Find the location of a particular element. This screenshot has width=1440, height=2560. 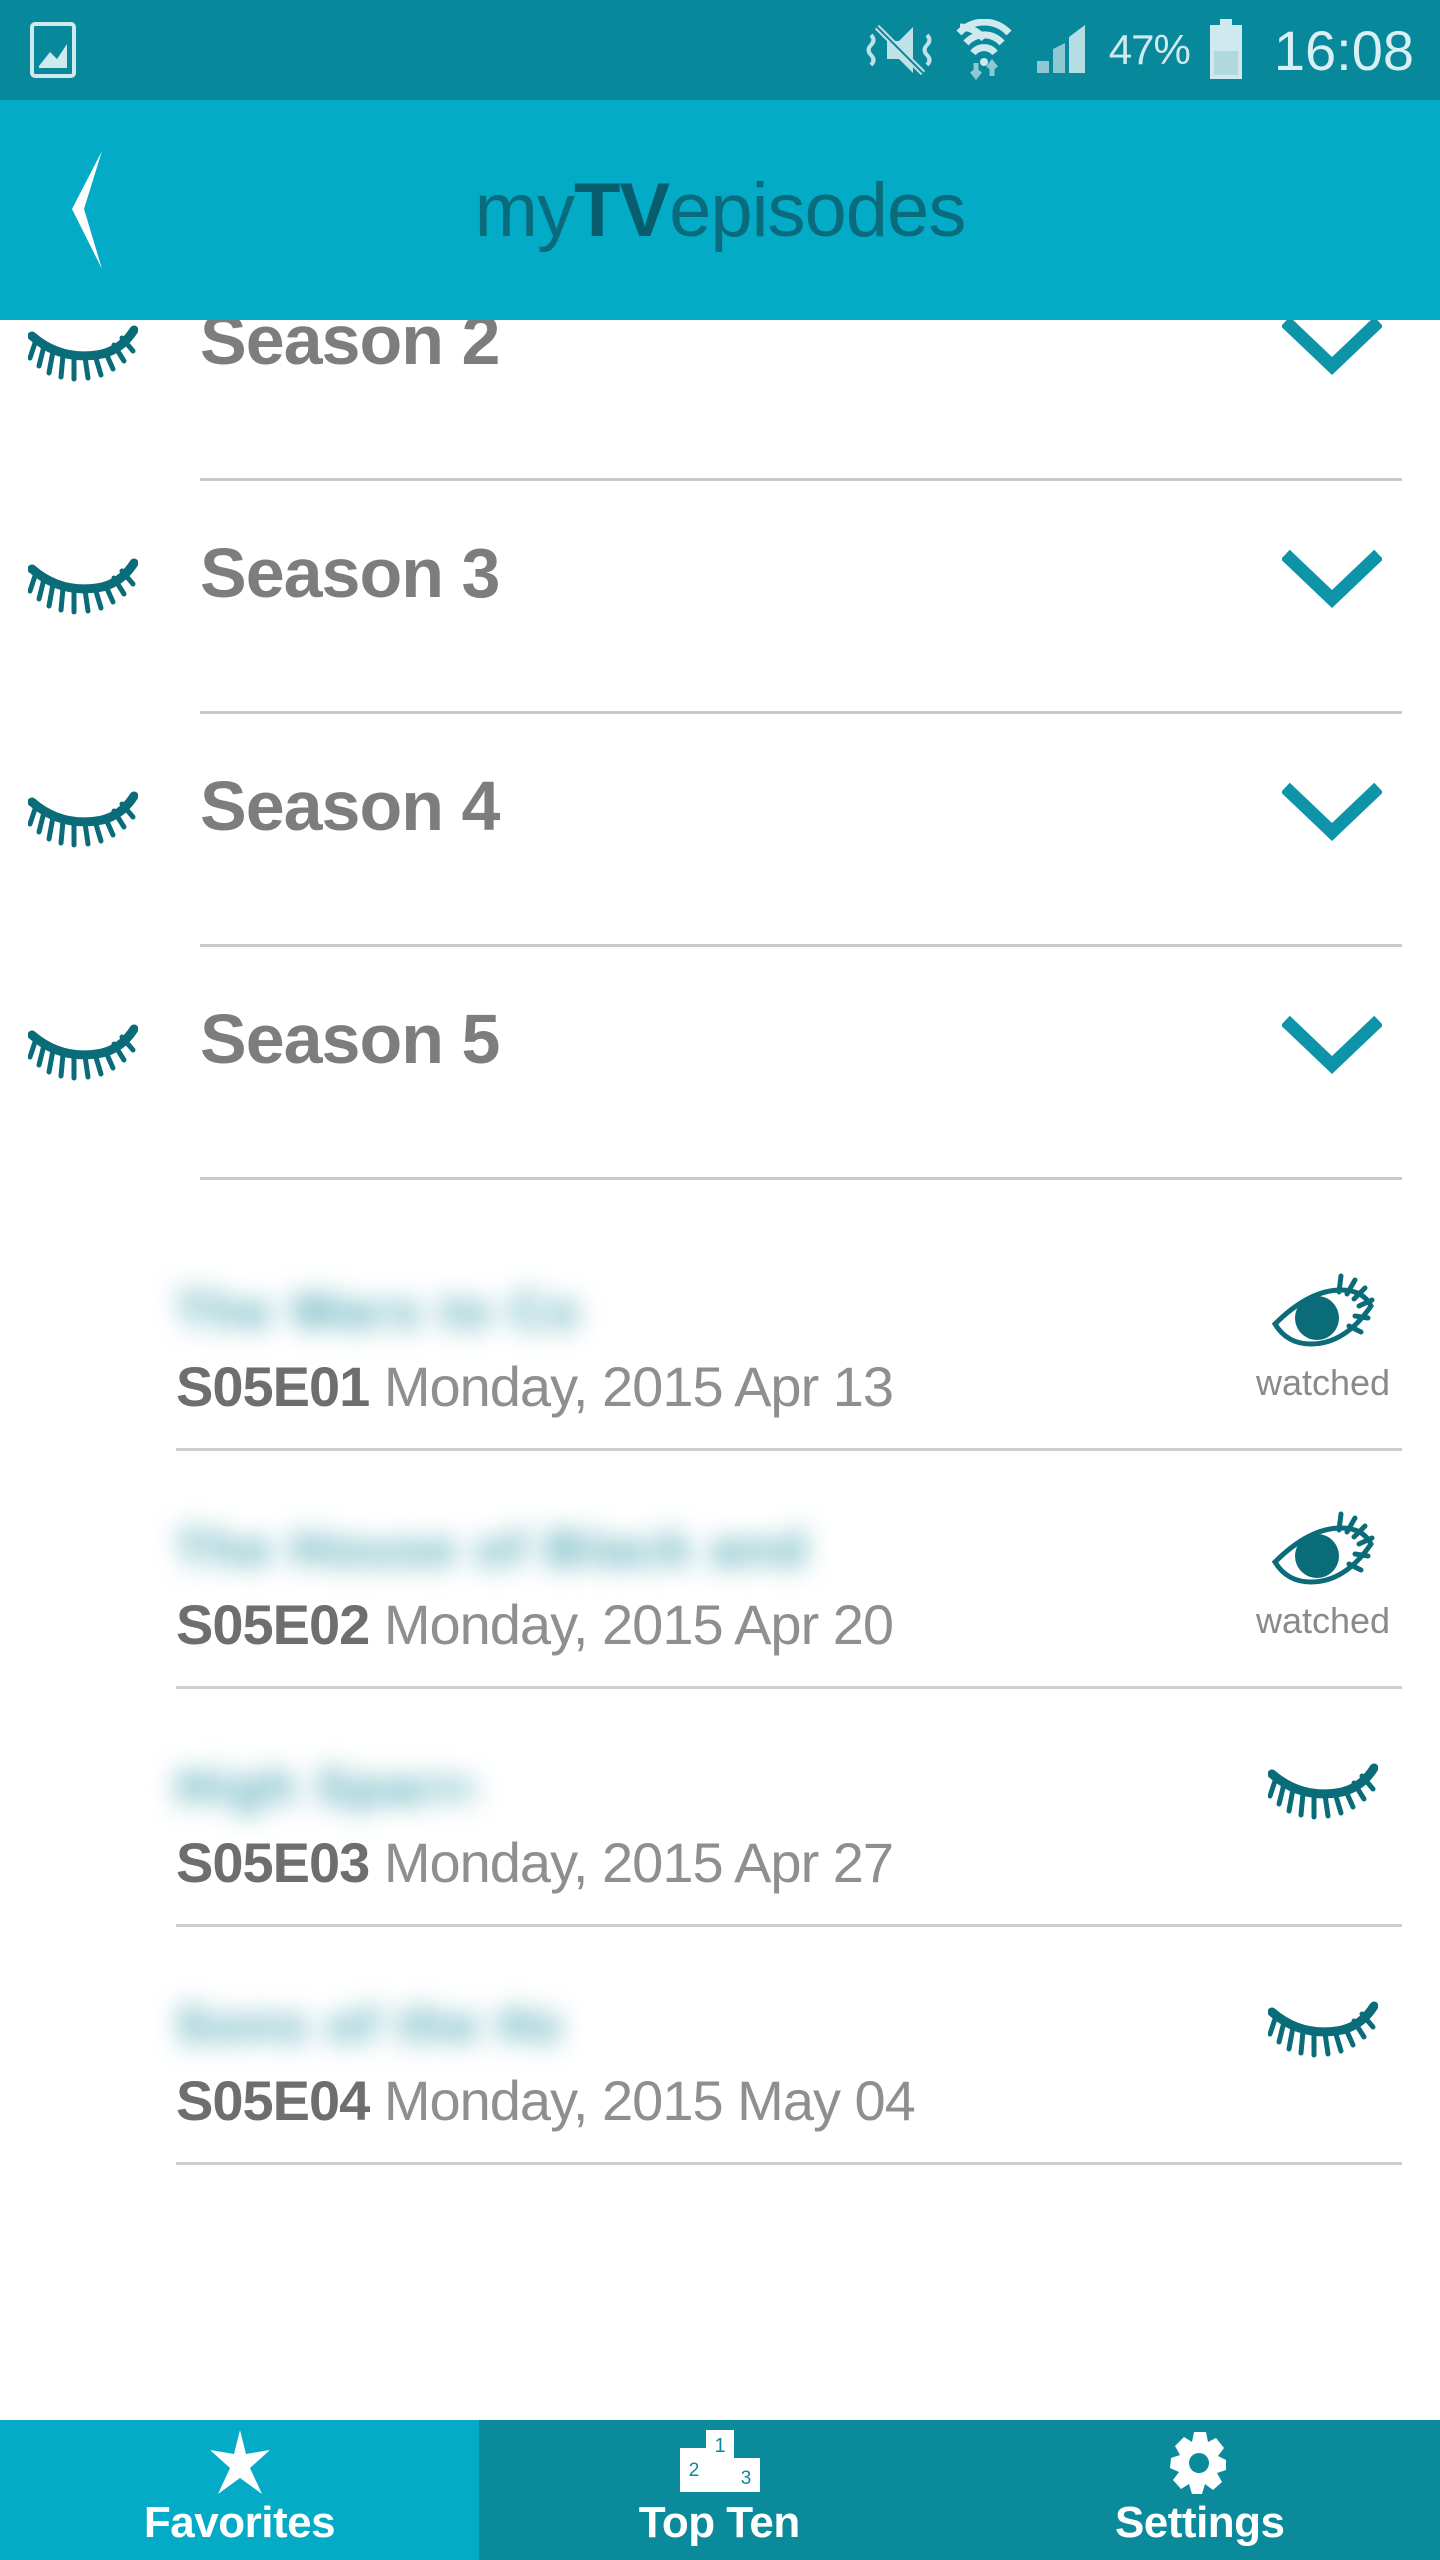

episode-code: S05E01 is located at coordinates (280, 1386).